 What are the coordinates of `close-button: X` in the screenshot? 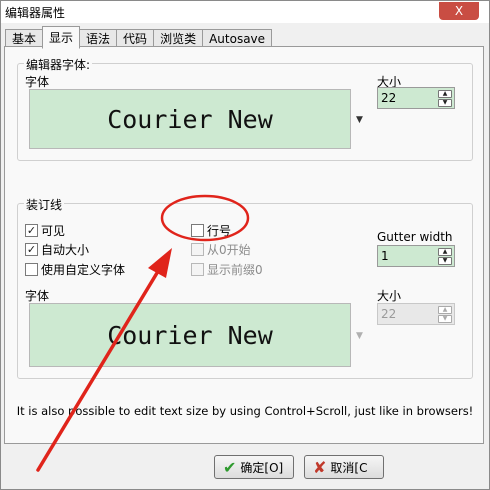 It's located at (459, 11).